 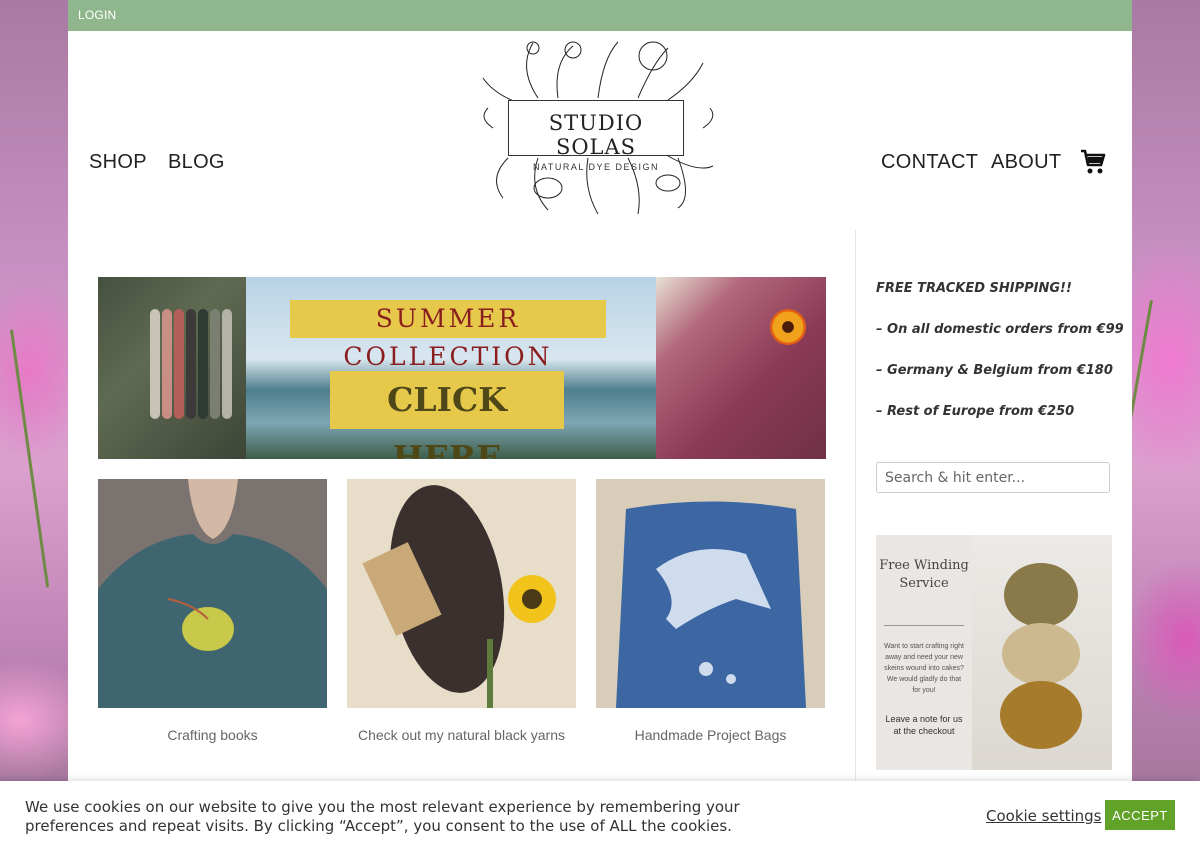 What do you see at coordinates (924, 574) in the screenshot?
I see `promo-heading: Free Winding Service` at bounding box center [924, 574].